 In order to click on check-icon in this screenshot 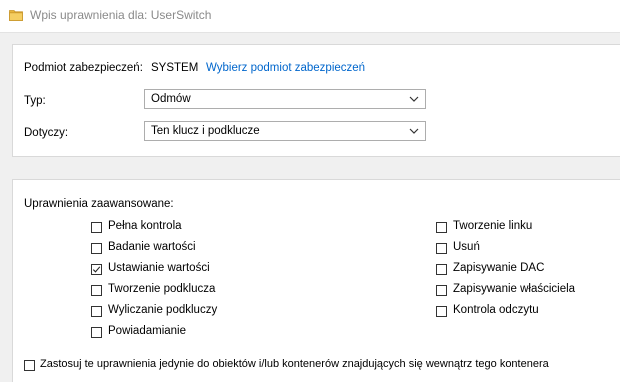, I will do `click(96, 269)`.